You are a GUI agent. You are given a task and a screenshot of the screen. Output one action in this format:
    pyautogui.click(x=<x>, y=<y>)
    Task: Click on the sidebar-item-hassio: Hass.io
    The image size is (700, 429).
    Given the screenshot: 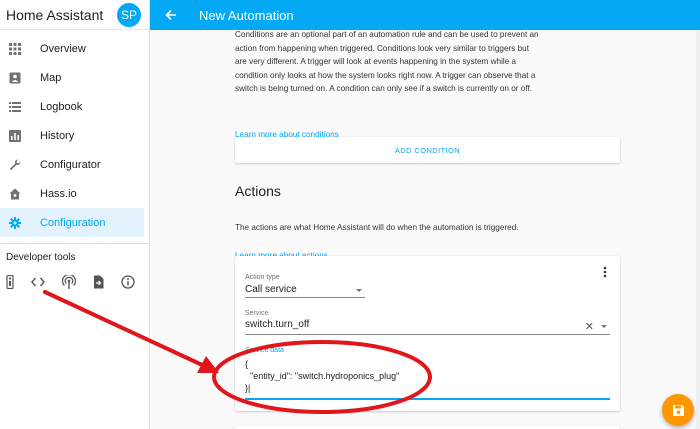 What is the action you would take?
    pyautogui.click(x=74, y=193)
    